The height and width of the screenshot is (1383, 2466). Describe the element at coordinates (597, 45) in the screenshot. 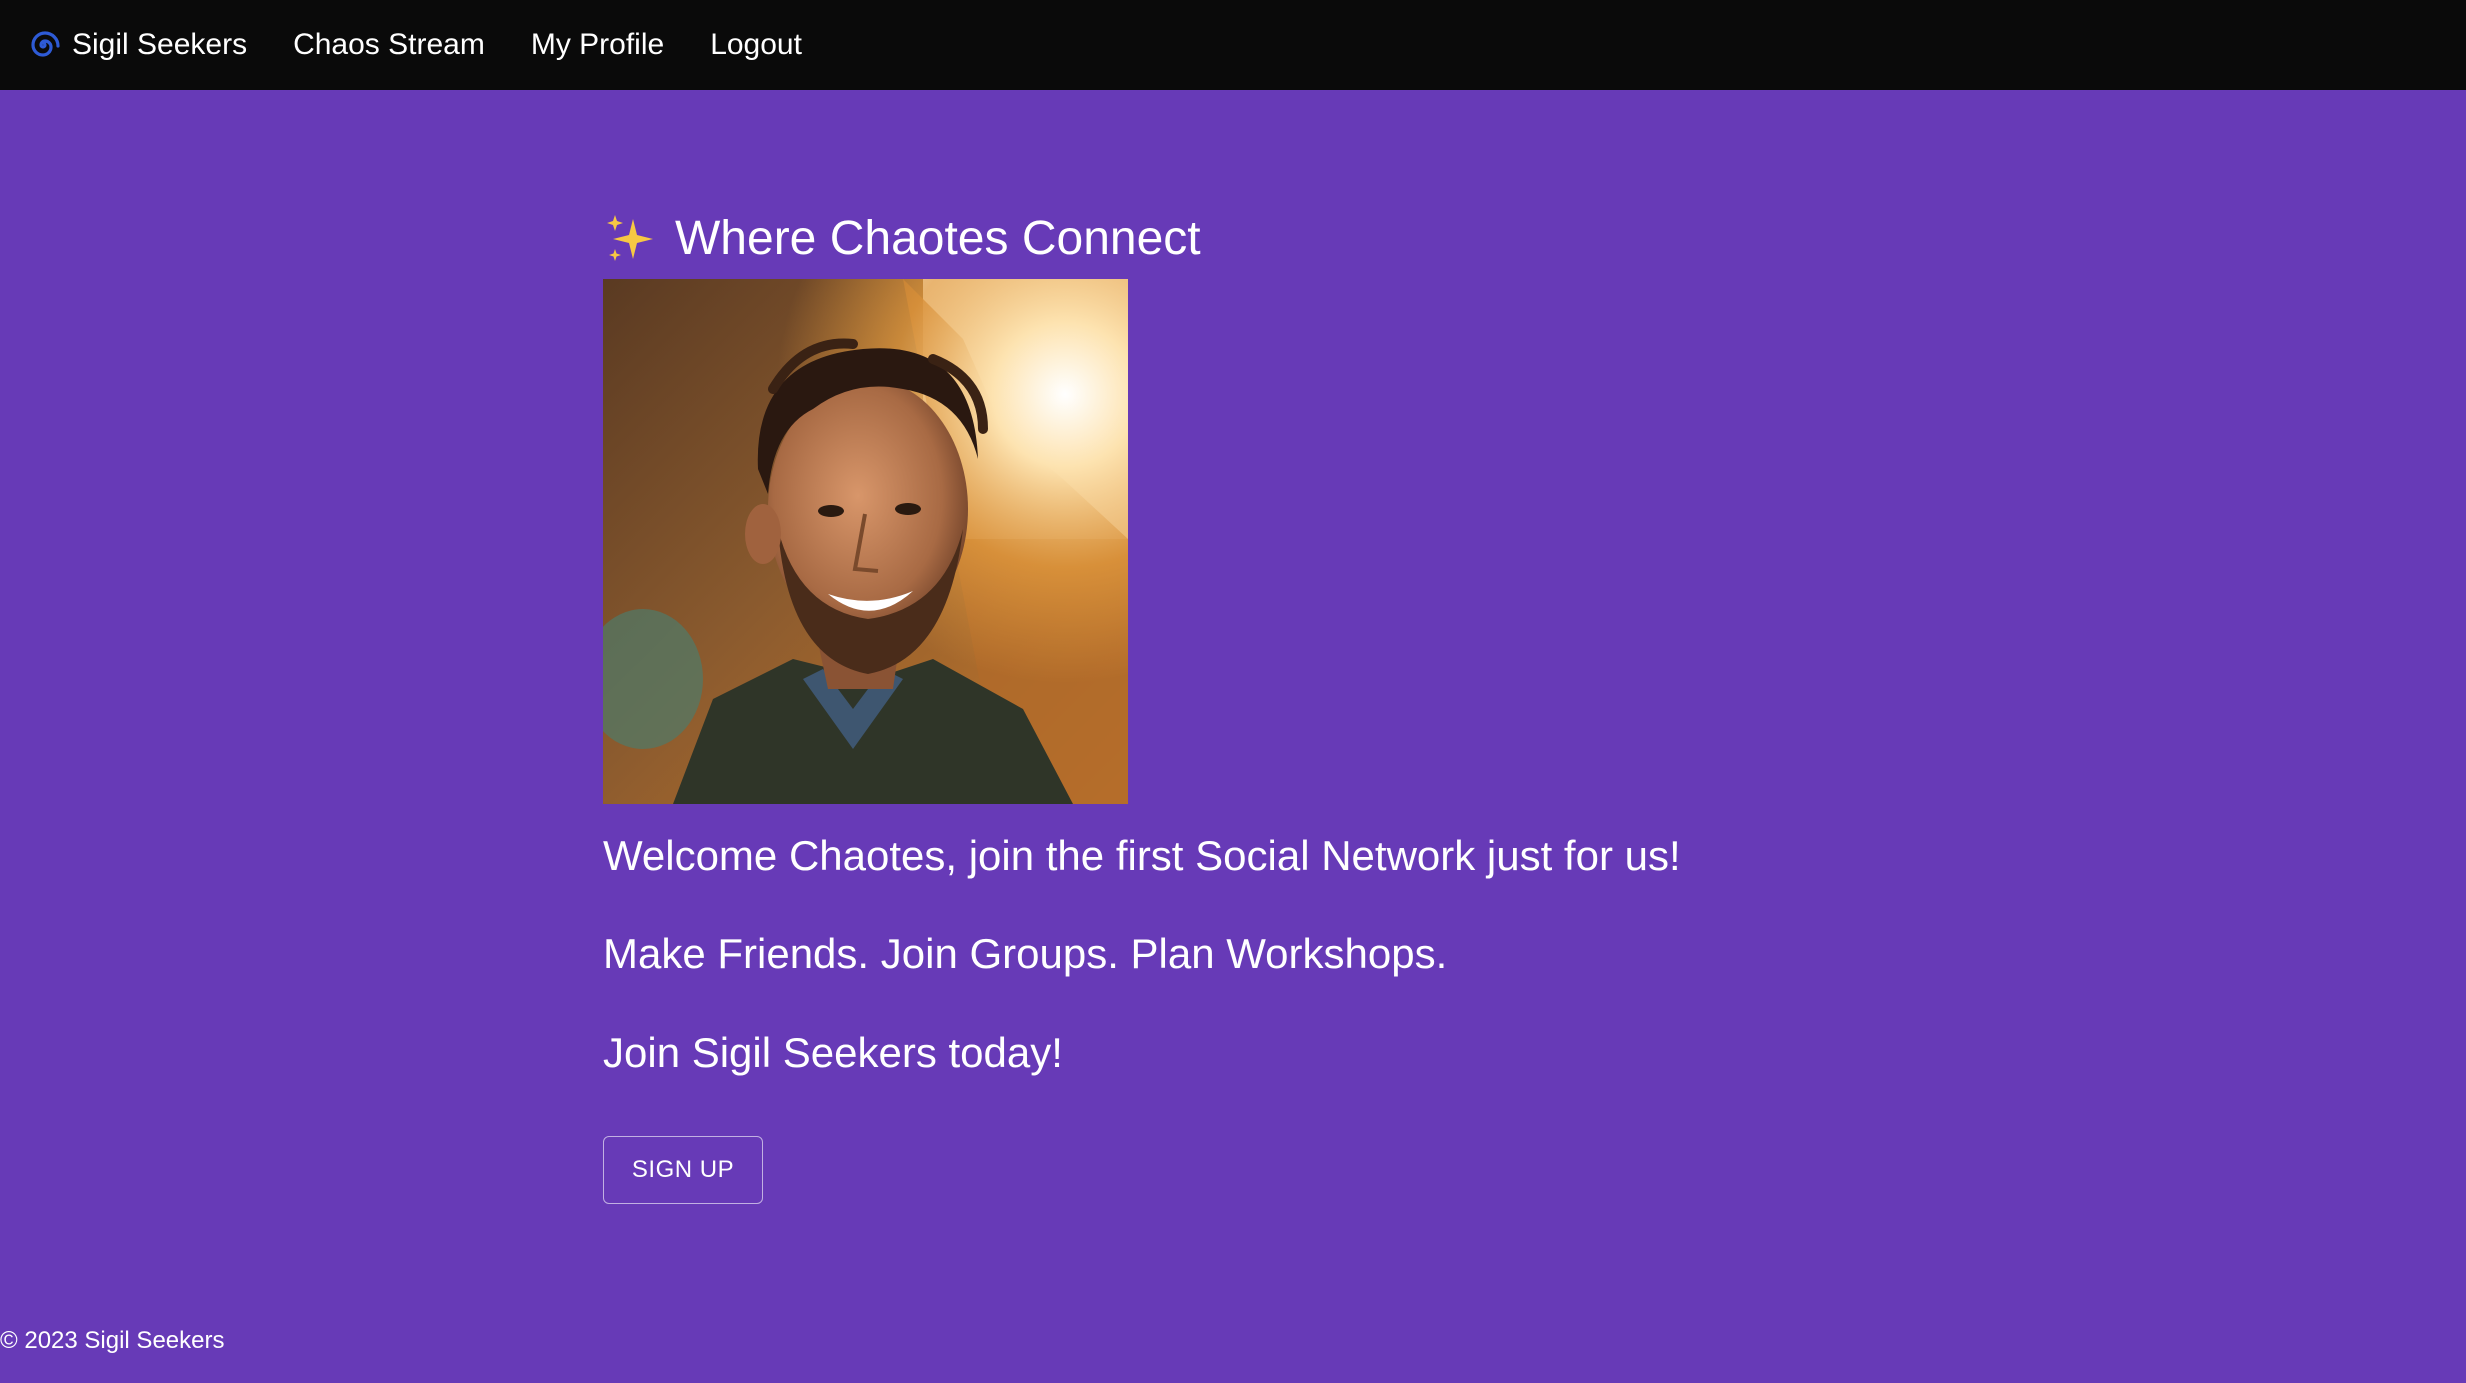

I see `nav-link-my-profile: My Profile` at that location.